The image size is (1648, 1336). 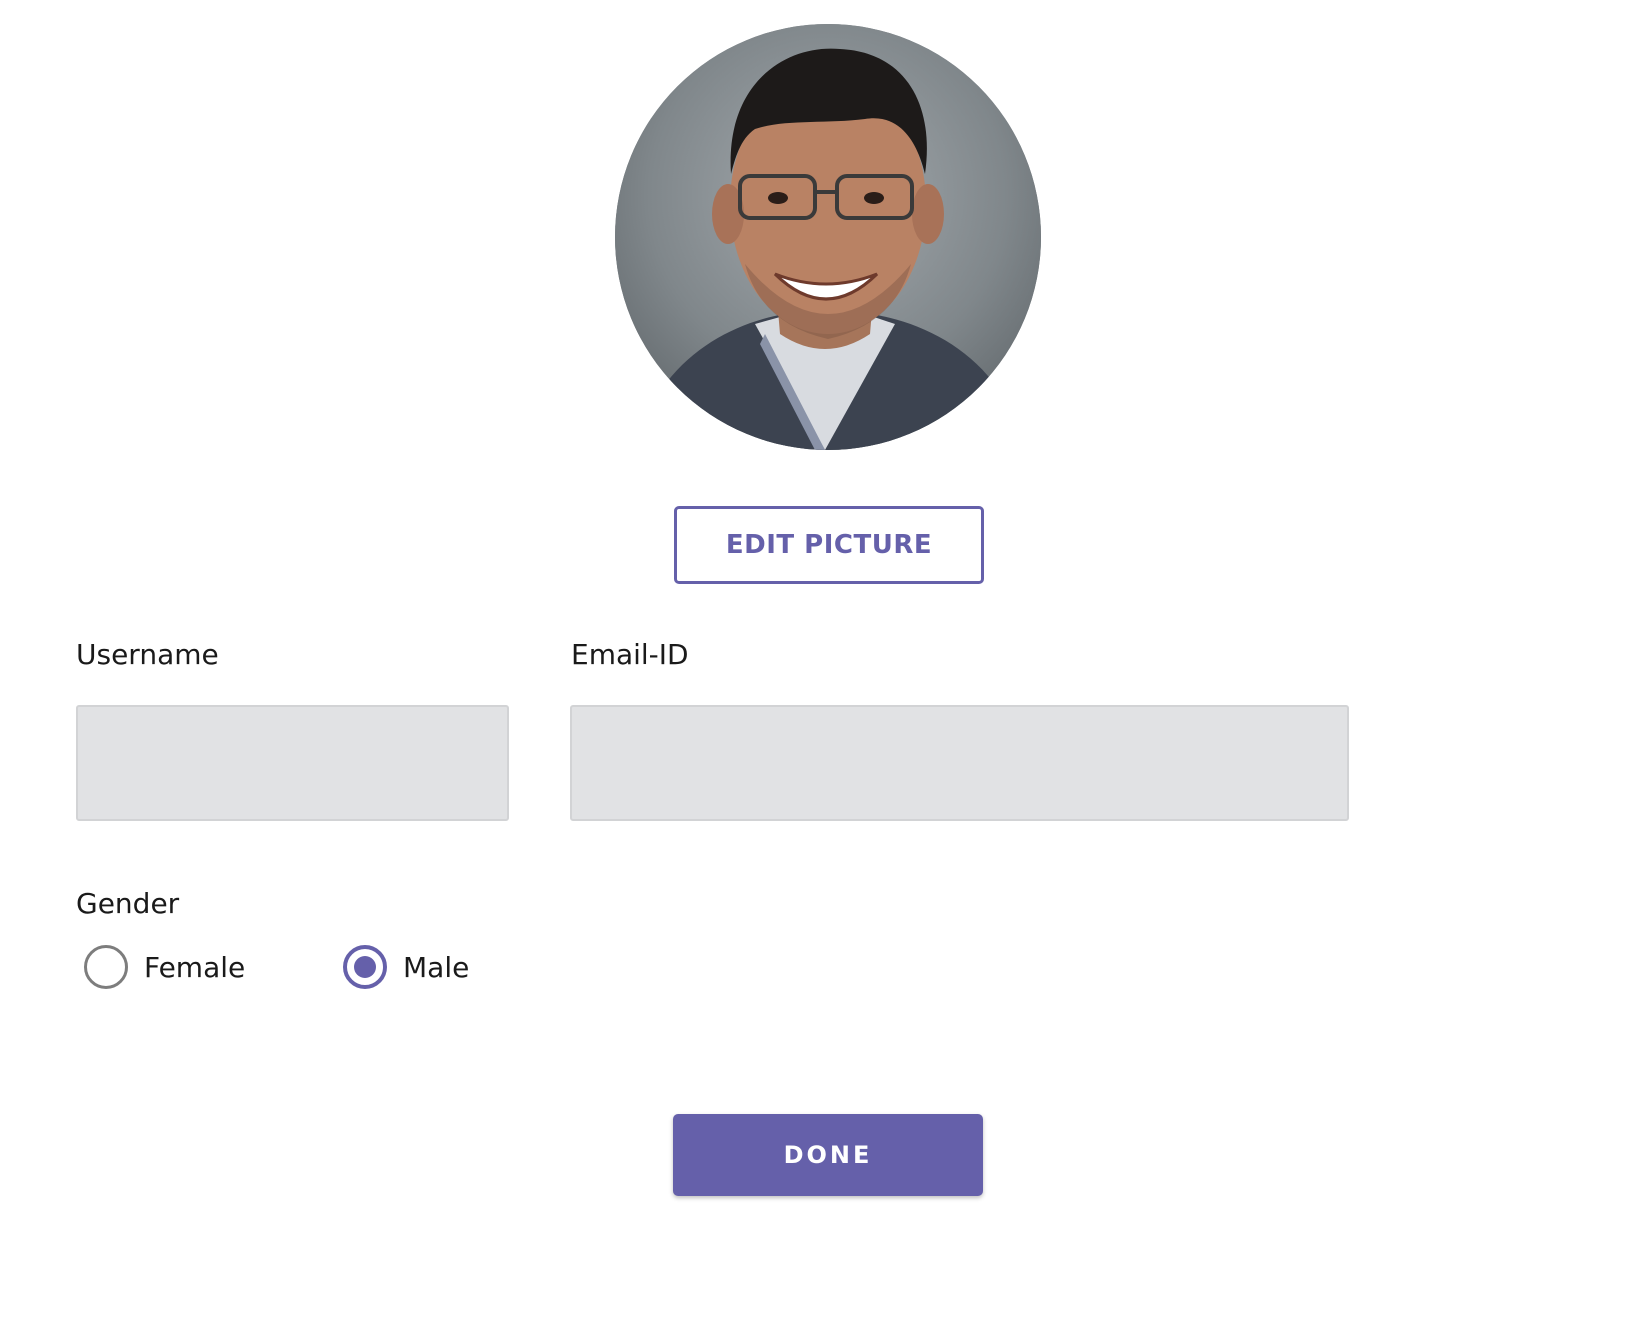 I want to click on gender-label: Gender, so click(x=128, y=903).